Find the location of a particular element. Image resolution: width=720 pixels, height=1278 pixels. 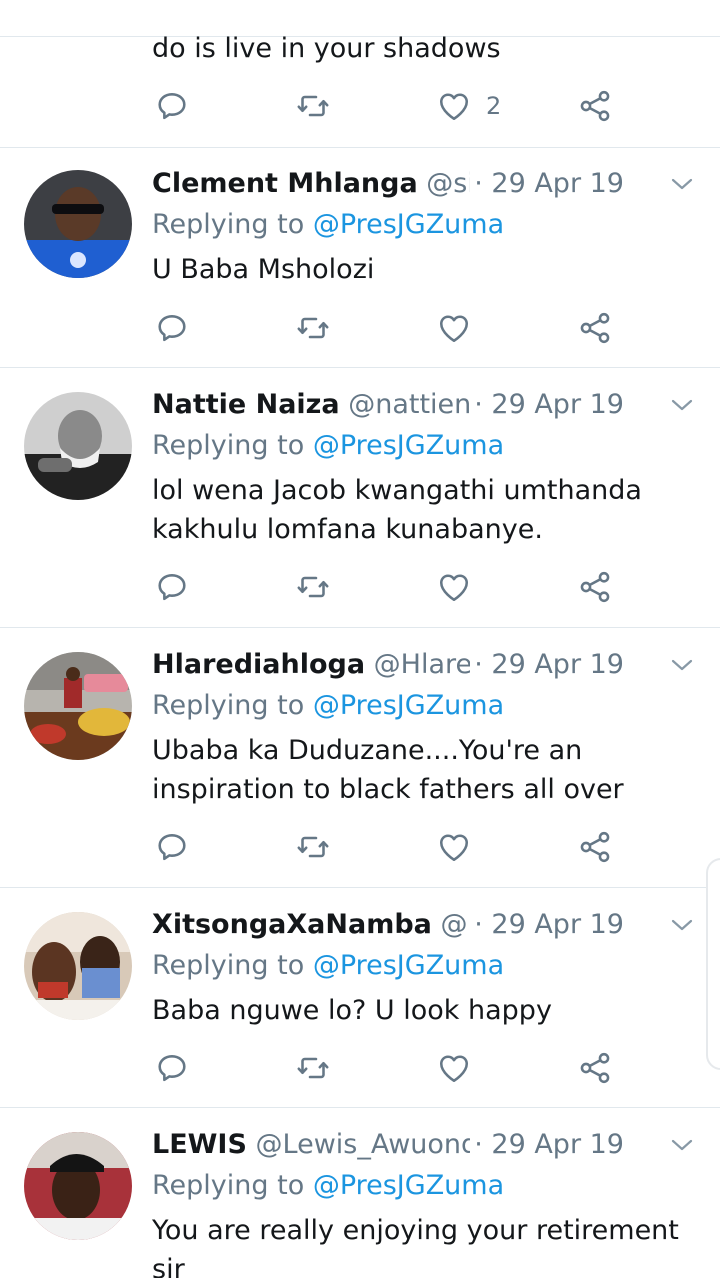

tweet-actions: 2 is located at coordinates (392, 106).